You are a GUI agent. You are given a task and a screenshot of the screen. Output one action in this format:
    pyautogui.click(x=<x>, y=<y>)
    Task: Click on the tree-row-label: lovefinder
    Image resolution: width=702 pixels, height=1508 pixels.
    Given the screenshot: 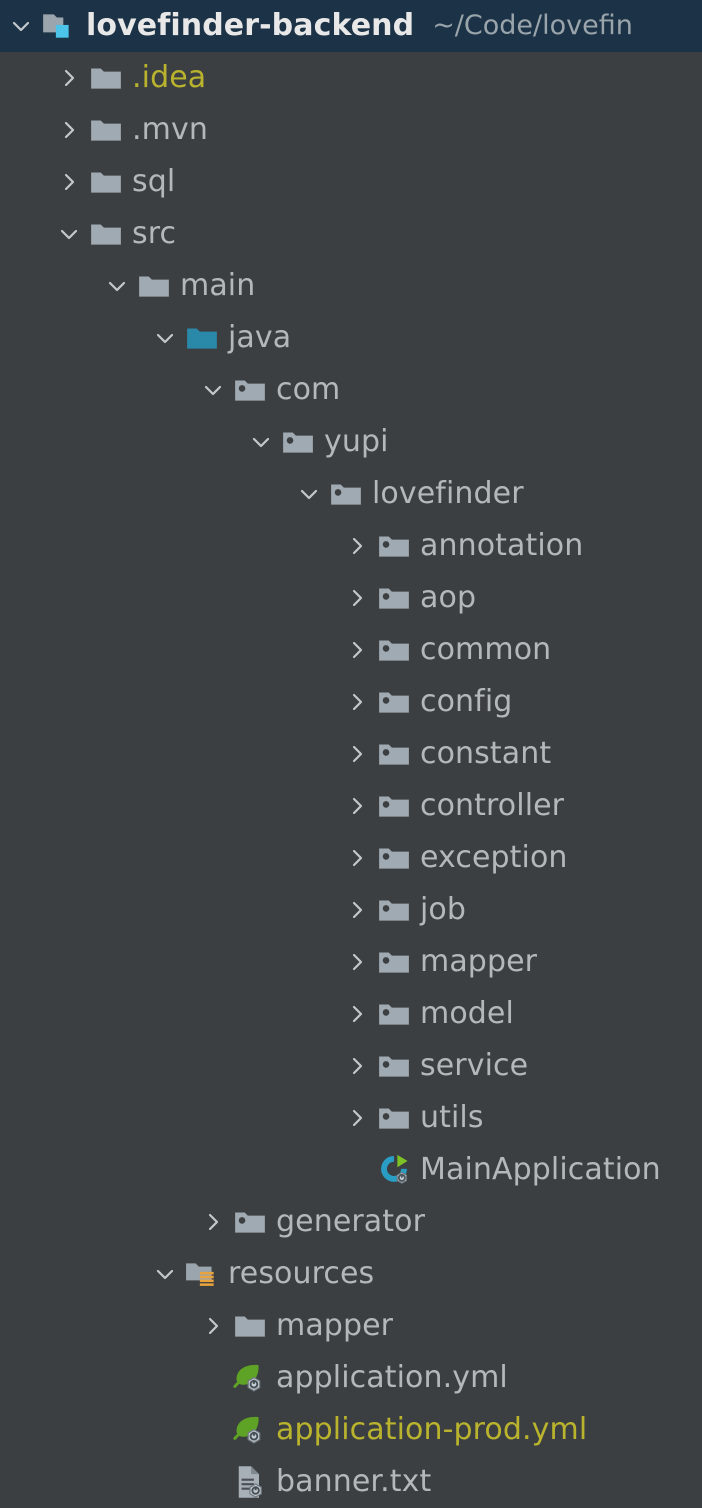 What is the action you would take?
    pyautogui.click(x=448, y=493)
    